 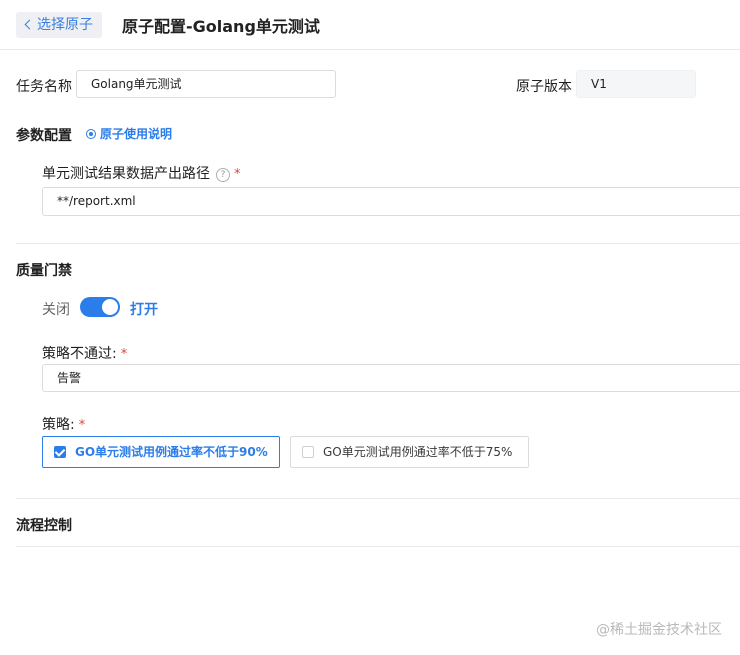 I want to click on strategy-label: 策略: *, so click(x=63, y=424).